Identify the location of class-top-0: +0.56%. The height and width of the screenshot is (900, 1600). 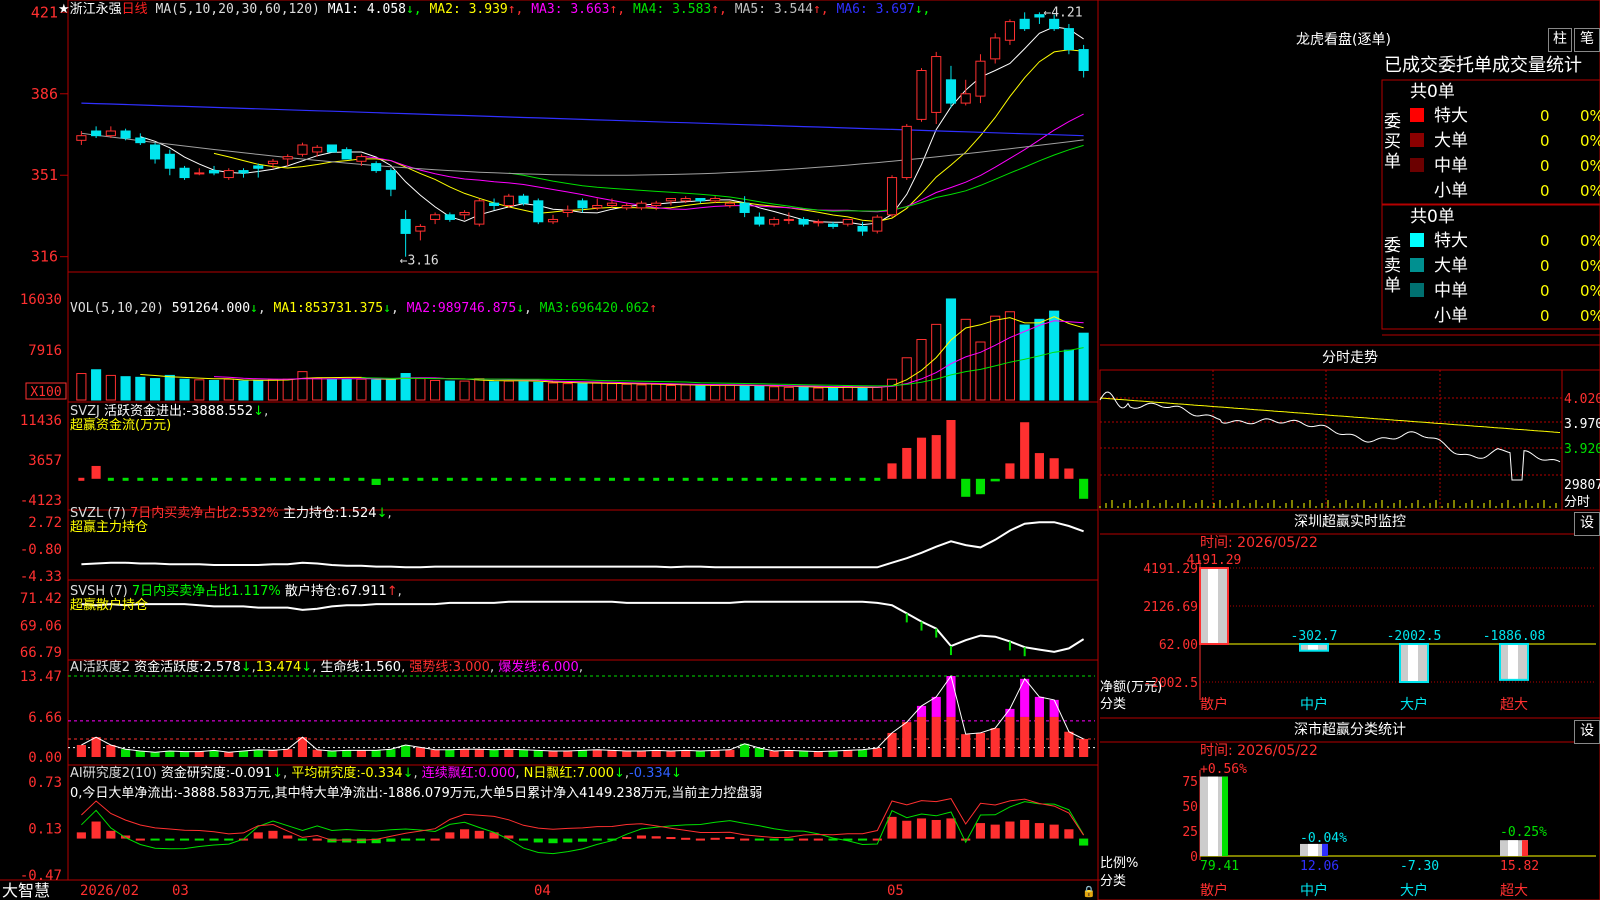
(1223, 769).